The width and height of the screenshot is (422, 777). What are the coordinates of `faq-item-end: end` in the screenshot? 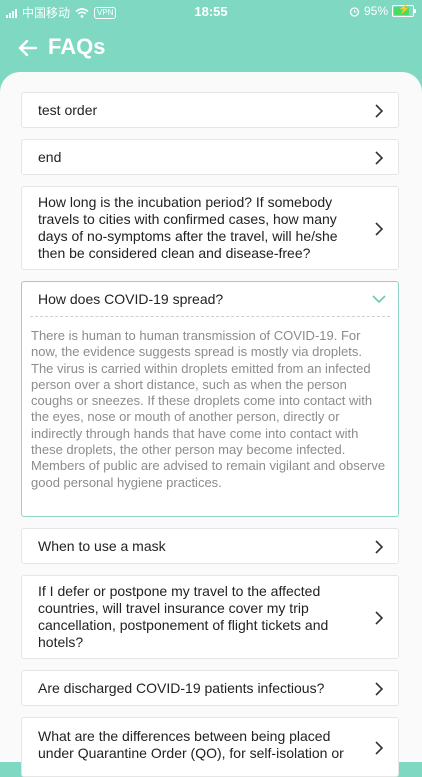 It's located at (210, 157).